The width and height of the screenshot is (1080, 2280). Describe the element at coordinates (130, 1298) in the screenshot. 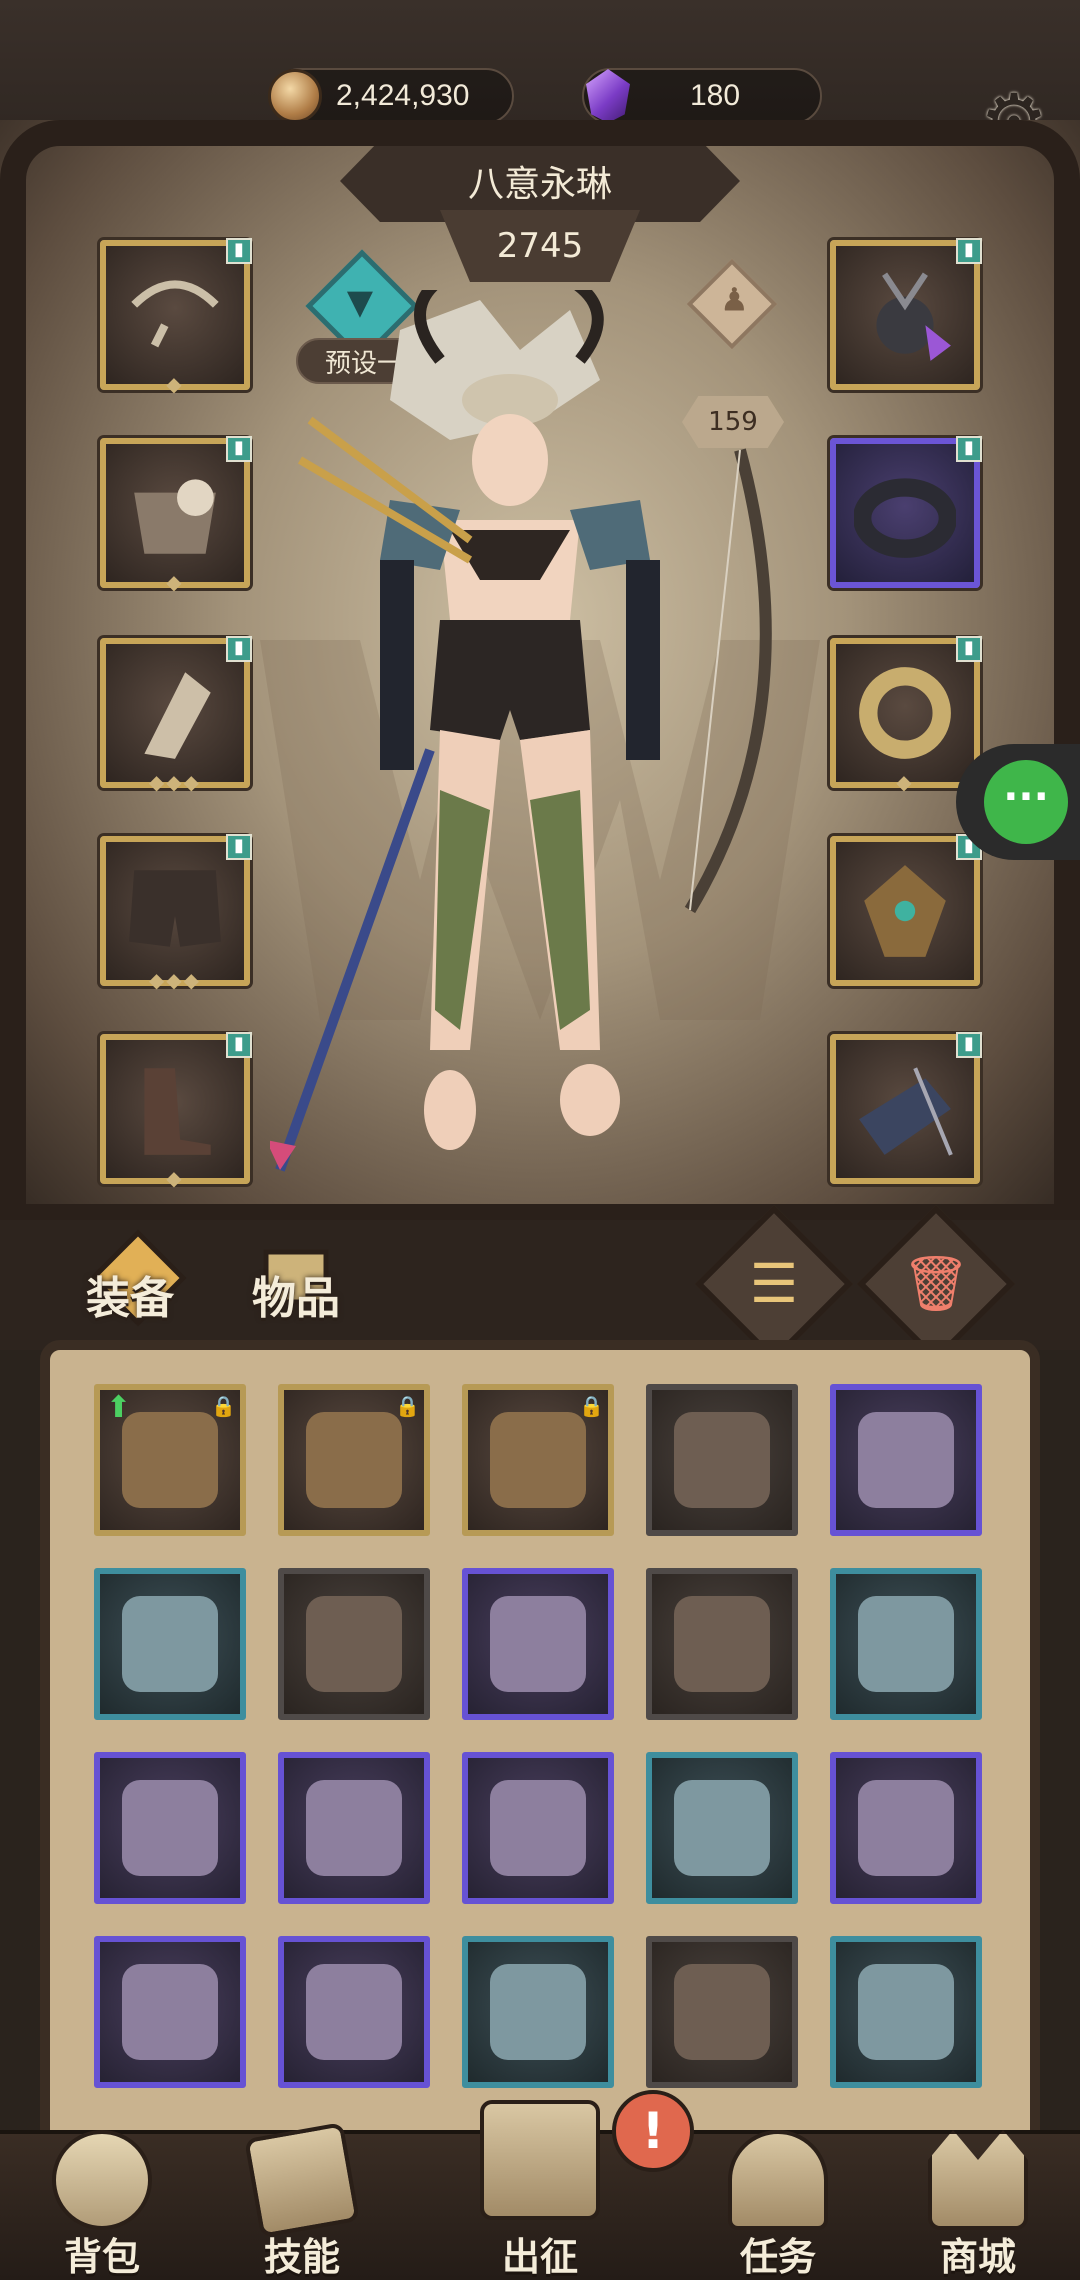

I see `tab-equipment-label: 装备` at that location.